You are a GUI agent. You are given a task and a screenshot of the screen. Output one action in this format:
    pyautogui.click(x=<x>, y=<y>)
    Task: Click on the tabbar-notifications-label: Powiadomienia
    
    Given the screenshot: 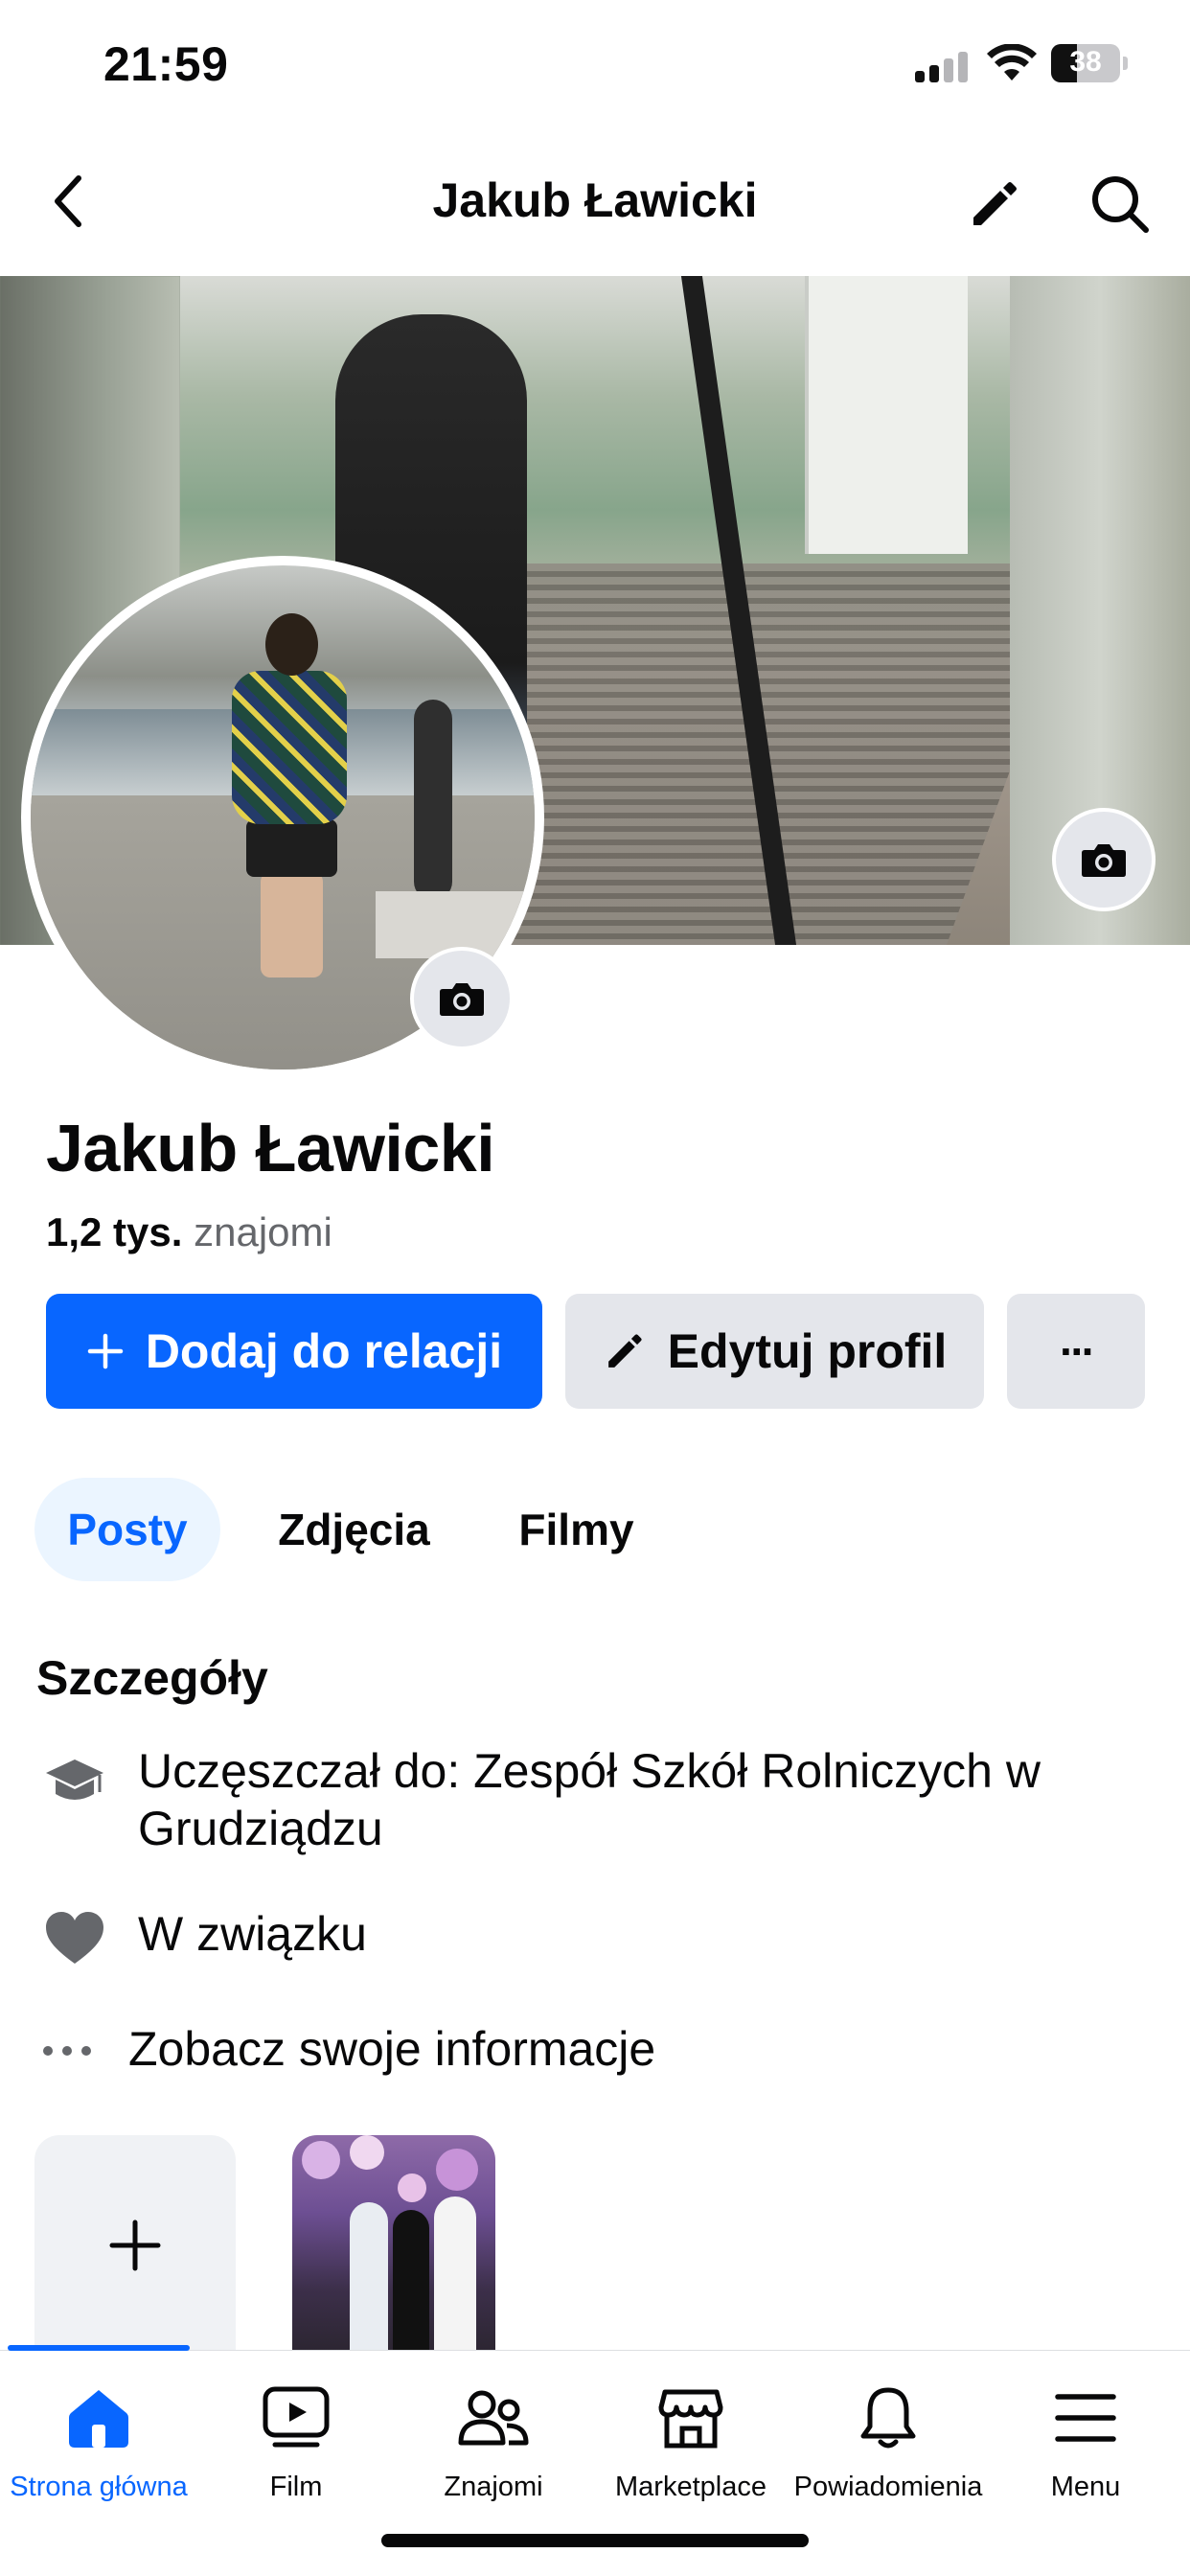 What is the action you would take?
    pyautogui.click(x=888, y=2487)
    